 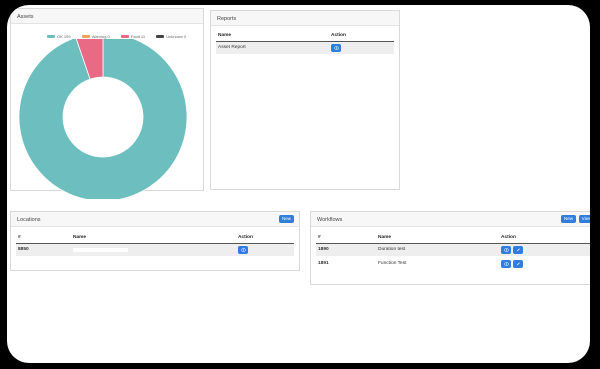 I want to click on locations-header: Locations New, so click(x=155, y=219).